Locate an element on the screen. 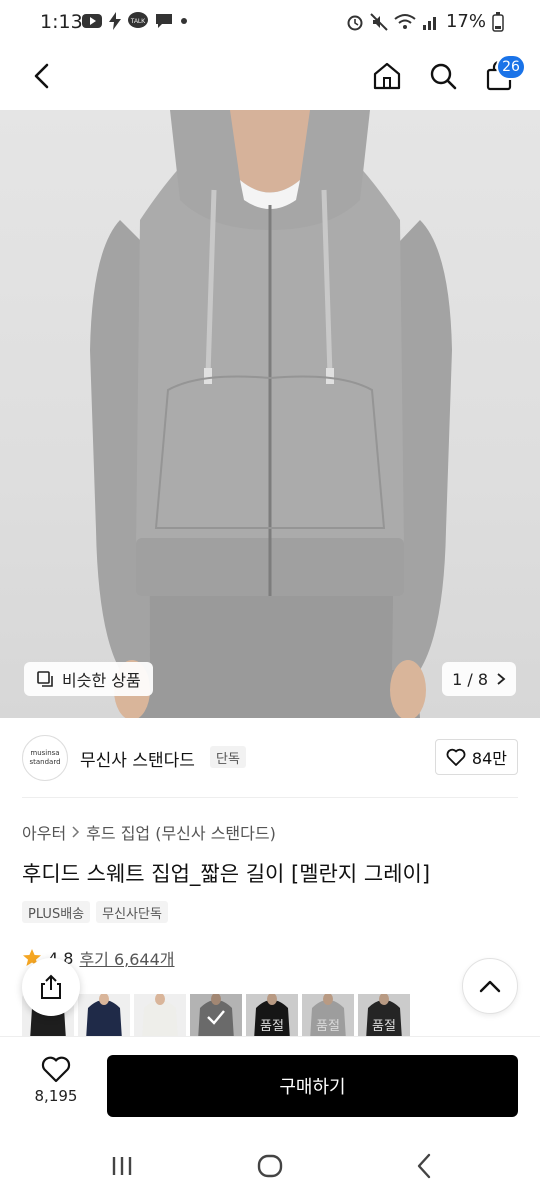 Image resolution: width=540 pixels, height=1200 pixels. home-icon is located at coordinates (387, 76).